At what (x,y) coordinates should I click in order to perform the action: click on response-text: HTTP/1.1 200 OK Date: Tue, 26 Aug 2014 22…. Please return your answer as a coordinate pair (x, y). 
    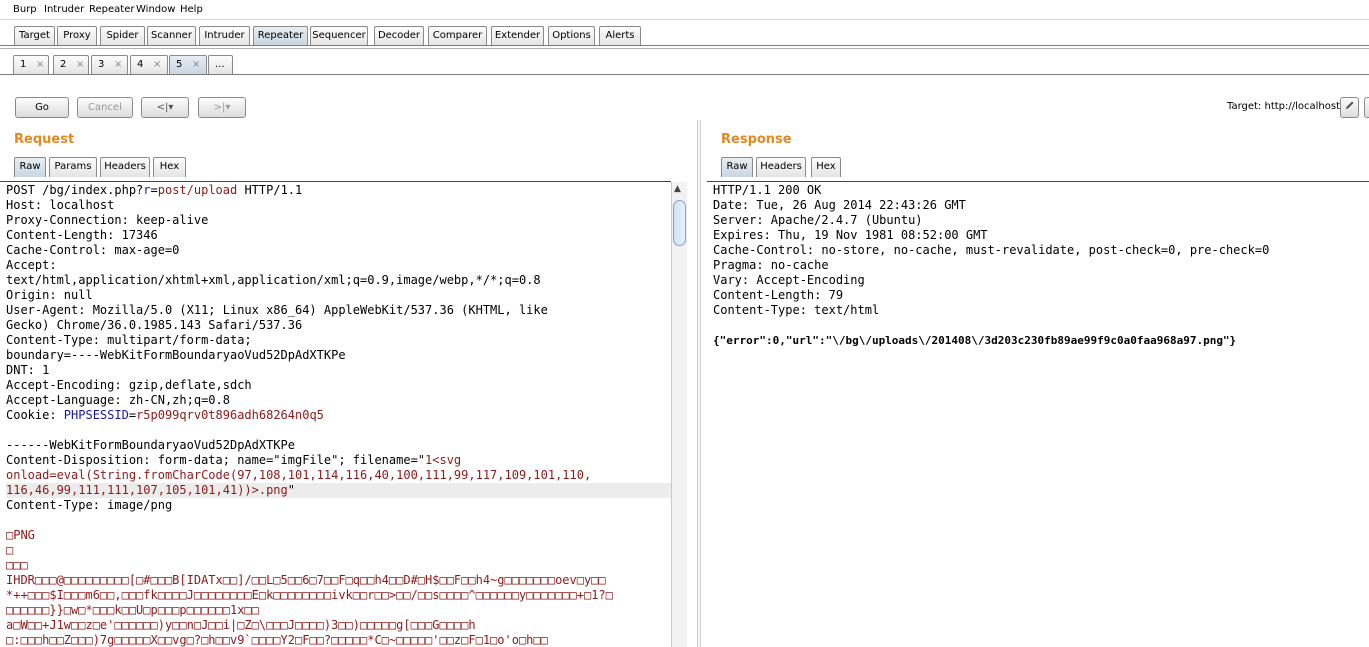
    Looking at the image, I should click on (1038, 265).